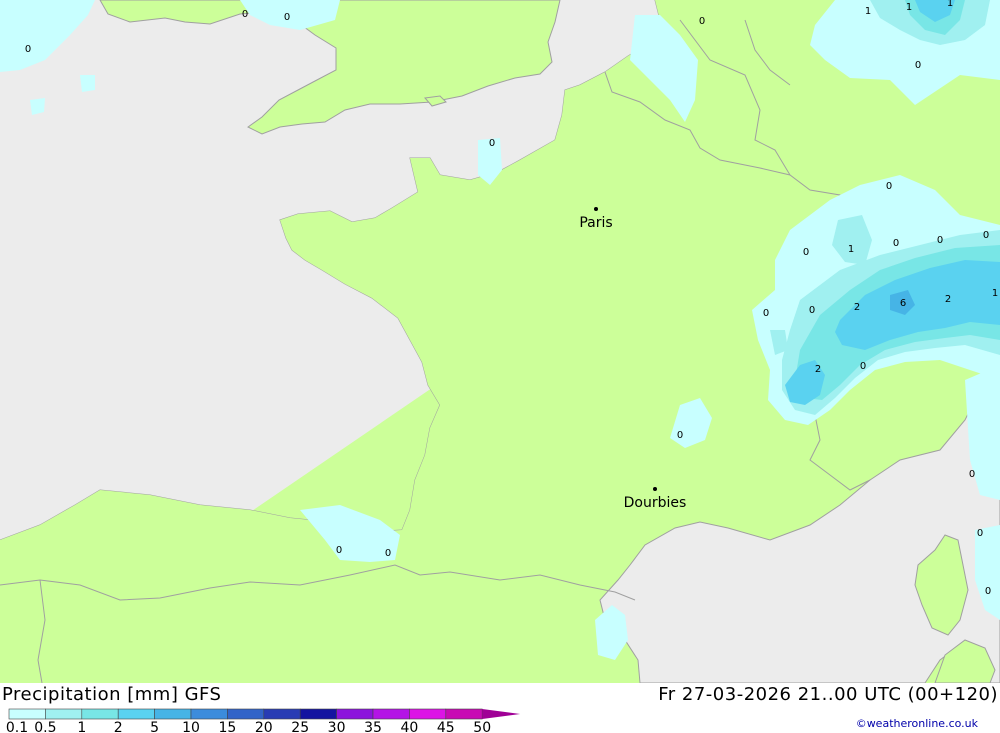 Image resolution: width=1000 pixels, height=733 pixels. What do you see at coordinates (154, 726) in the screenshot?
I see `legend-label: 5` at bounding box center [154, 726].